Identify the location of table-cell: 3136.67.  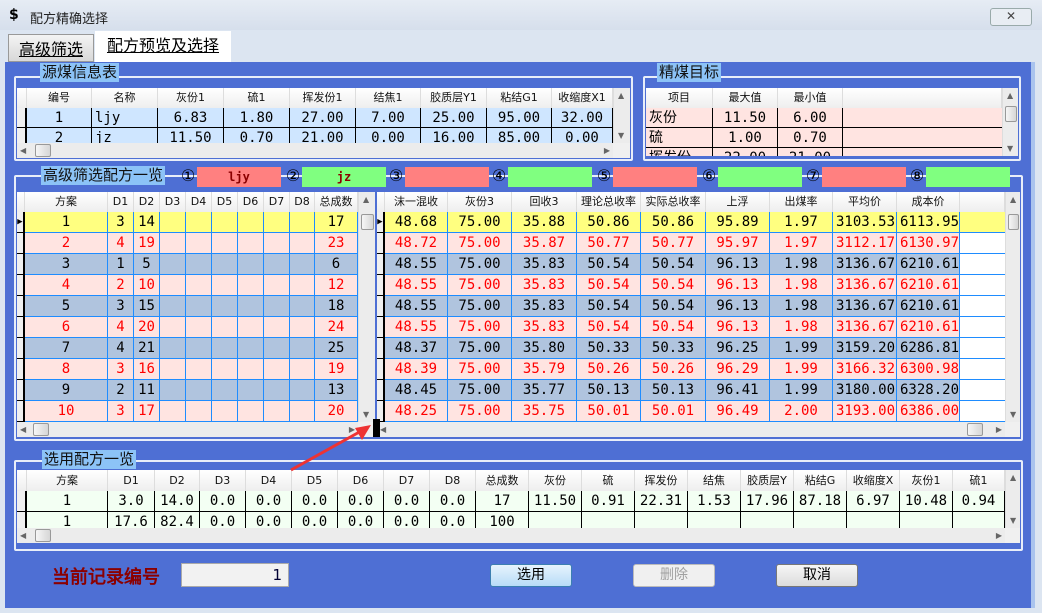
(865, 306).